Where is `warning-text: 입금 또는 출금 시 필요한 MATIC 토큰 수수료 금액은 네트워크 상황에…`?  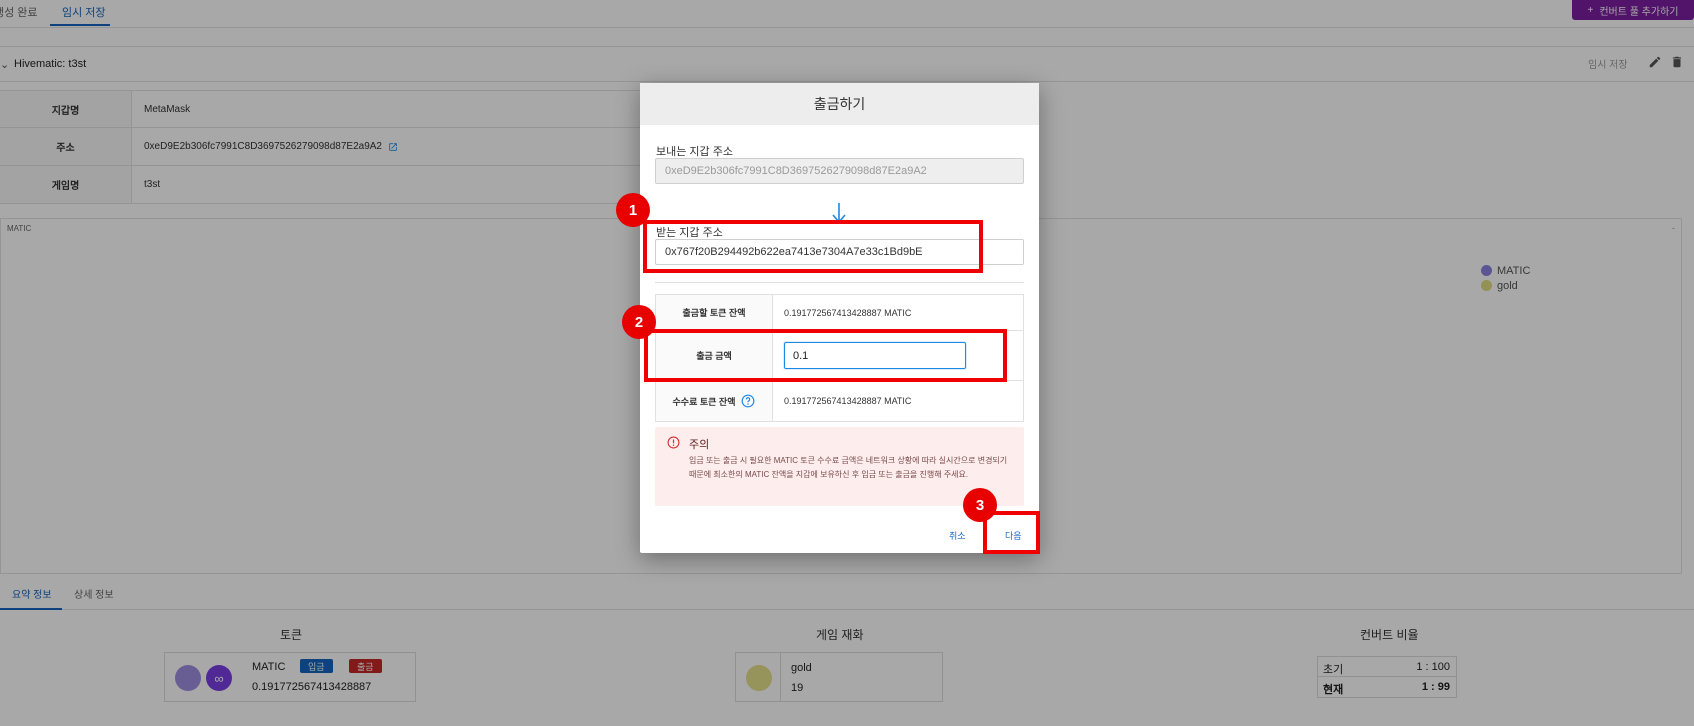
warning-text: 입금 또는 출금 시 필요한 MATIC 토큰 수수료 금액은 네트워크 상황에… is located at coordinates (848, 467).